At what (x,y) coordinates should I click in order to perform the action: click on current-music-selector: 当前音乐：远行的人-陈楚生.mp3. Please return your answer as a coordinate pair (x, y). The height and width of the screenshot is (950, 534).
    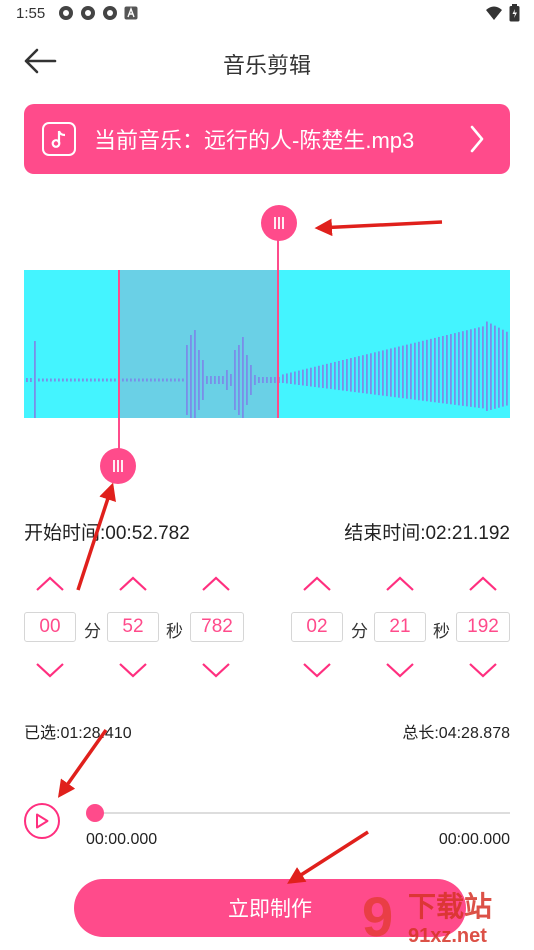
    Looking at the image, I should click on (267, 139).